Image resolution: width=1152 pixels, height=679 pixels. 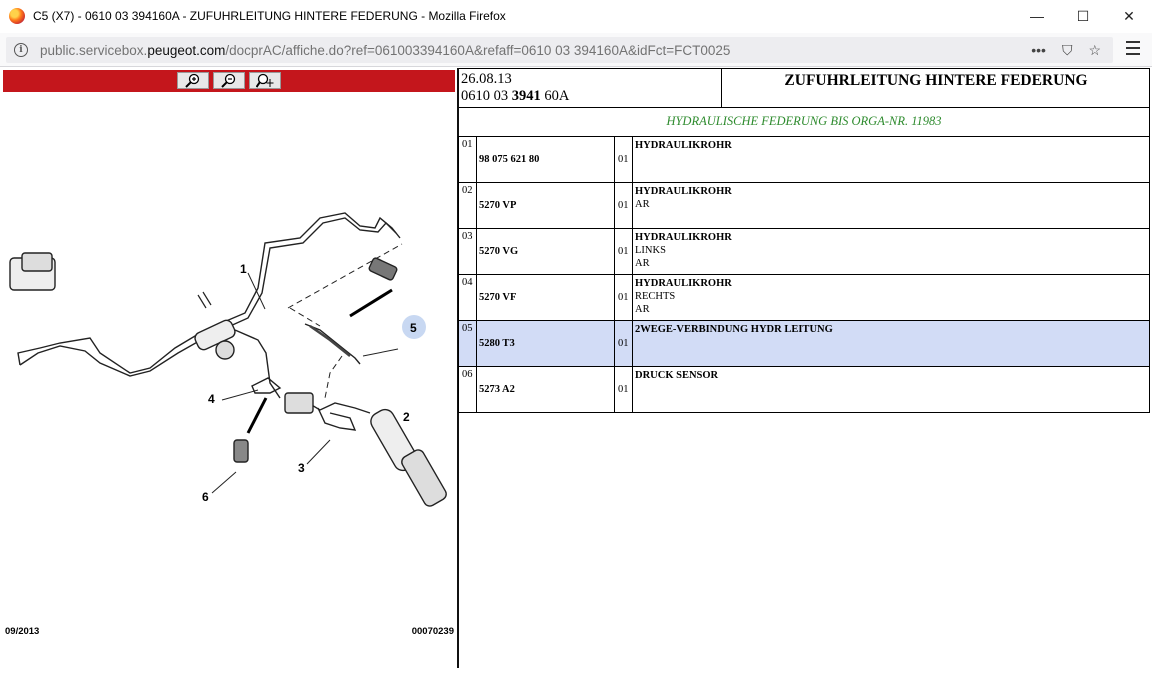 What do you see at coordinates (467, 159) in the screenshot?
I see `item-number: 01` at bounding box center [467, 159].